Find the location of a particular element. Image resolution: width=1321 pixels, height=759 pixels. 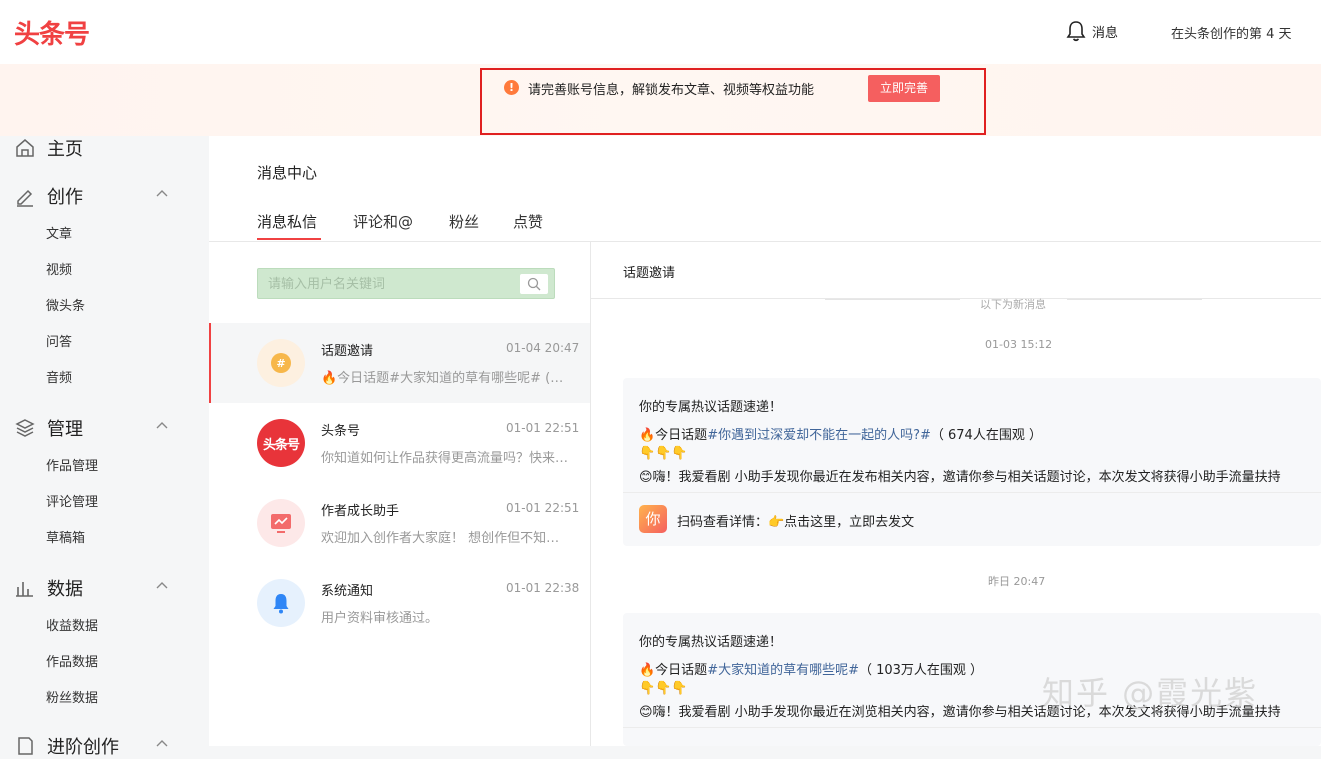

conversation-name: 话题邀请 is located at coordinates (347, 351).